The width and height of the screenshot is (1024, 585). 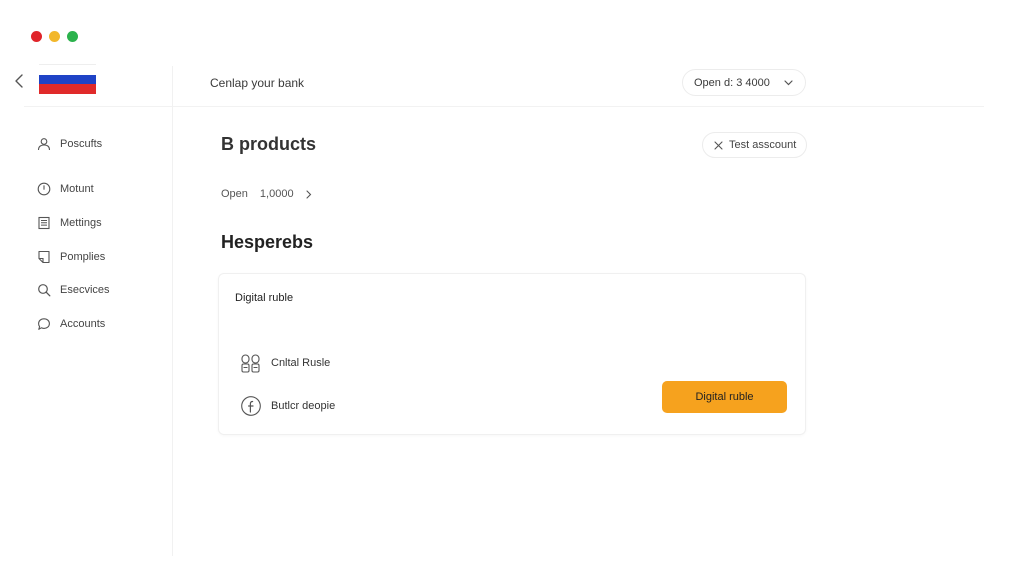 I want to click on chevron-down-icon, so click(x=788, y=82).